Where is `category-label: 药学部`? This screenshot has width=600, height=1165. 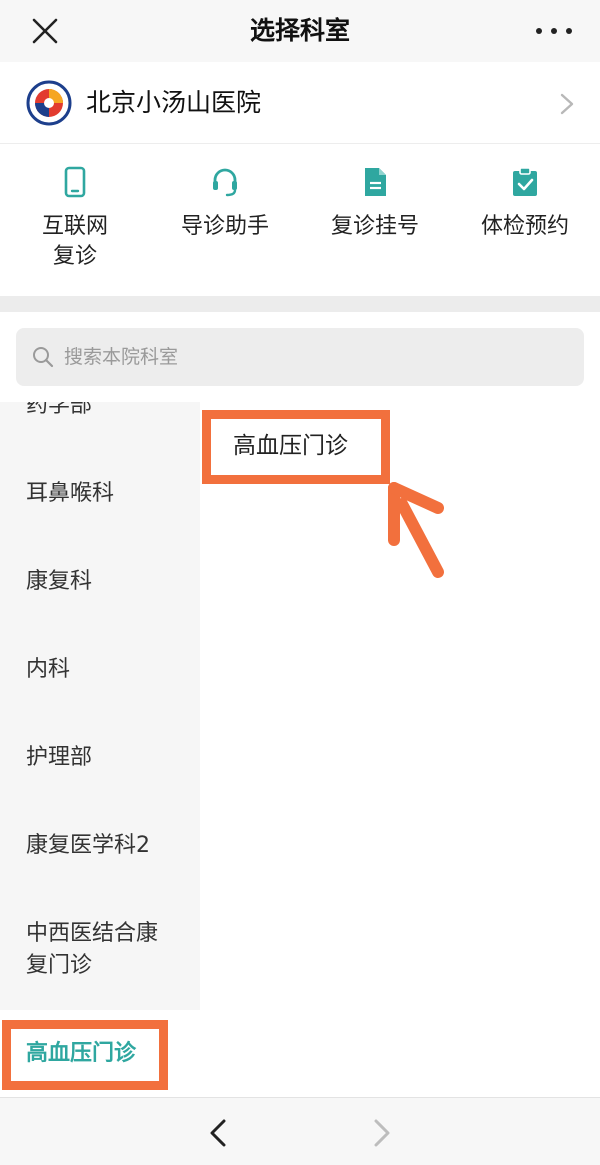 category-label: 药学部 is located at coordinates (59, 410).